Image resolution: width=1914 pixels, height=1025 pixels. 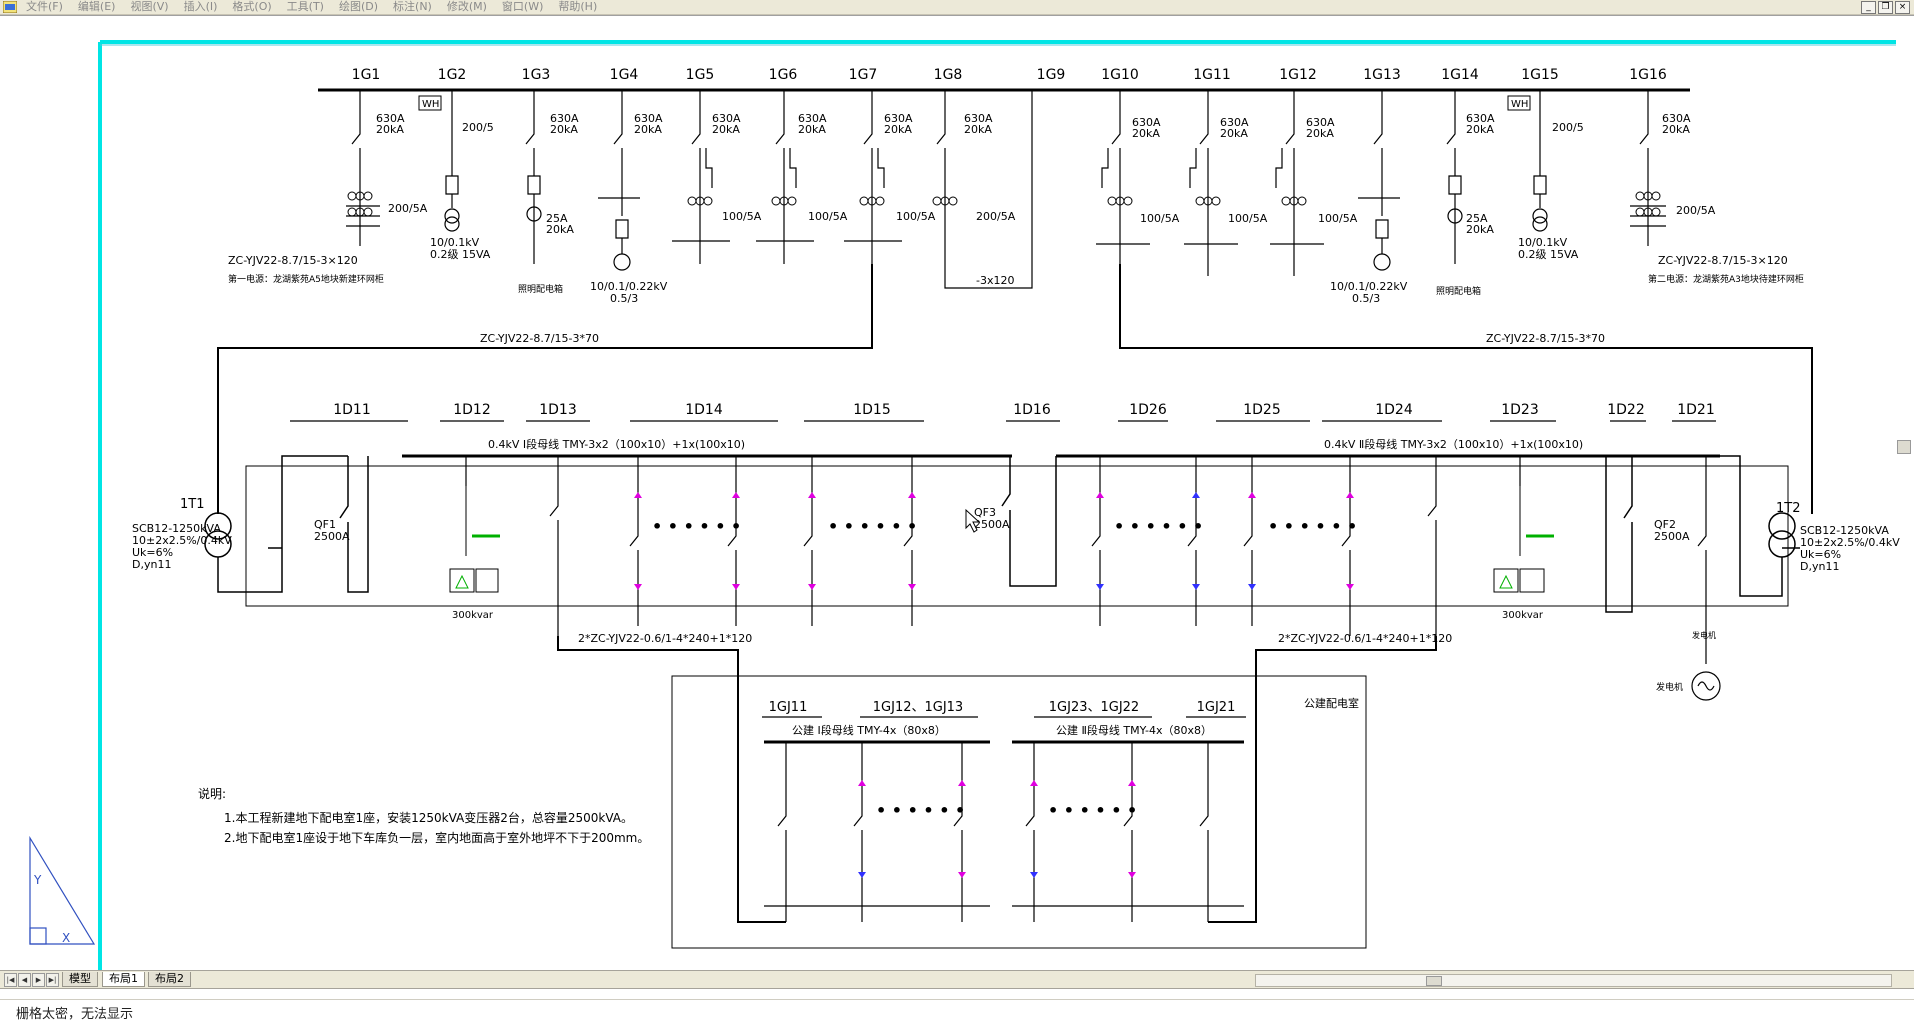 I want to click on svg-text: 1T2, so click(x=1788, y=508).